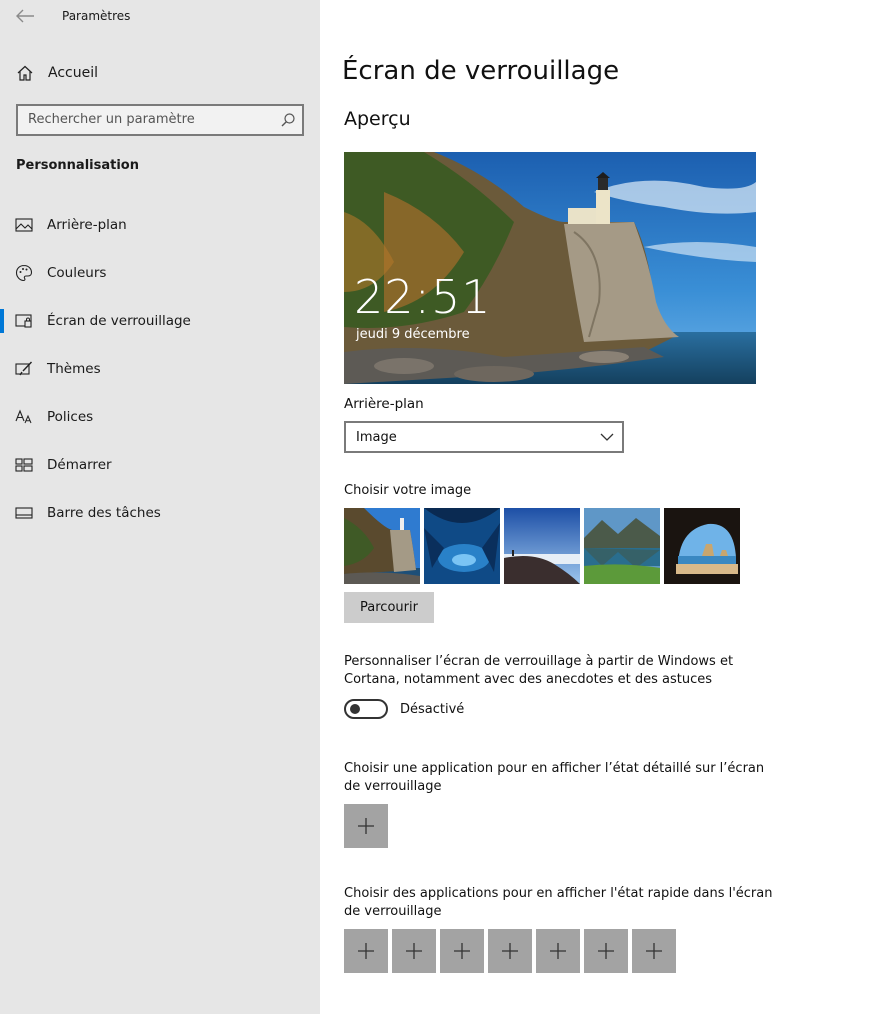 This screenshot has height=1014, width=882. Describe the element at coordinates (87, 225) in the screenshot. I see `sidebar-item-label: Arrière-plan` at that location.